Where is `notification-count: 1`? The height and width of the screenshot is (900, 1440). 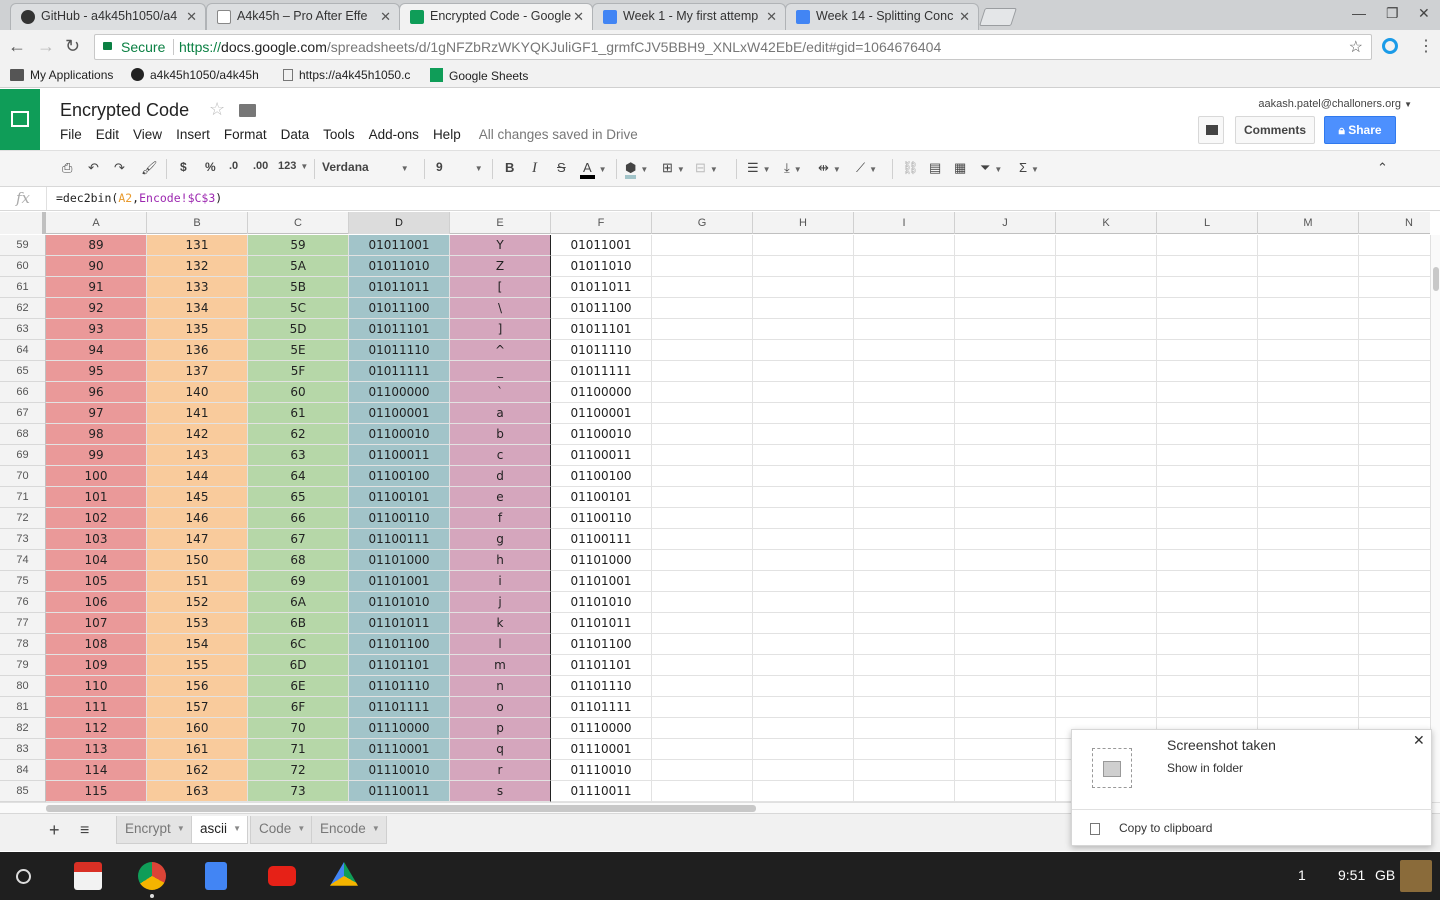
notification-count: 1 is located at coordinates (1302, 875).